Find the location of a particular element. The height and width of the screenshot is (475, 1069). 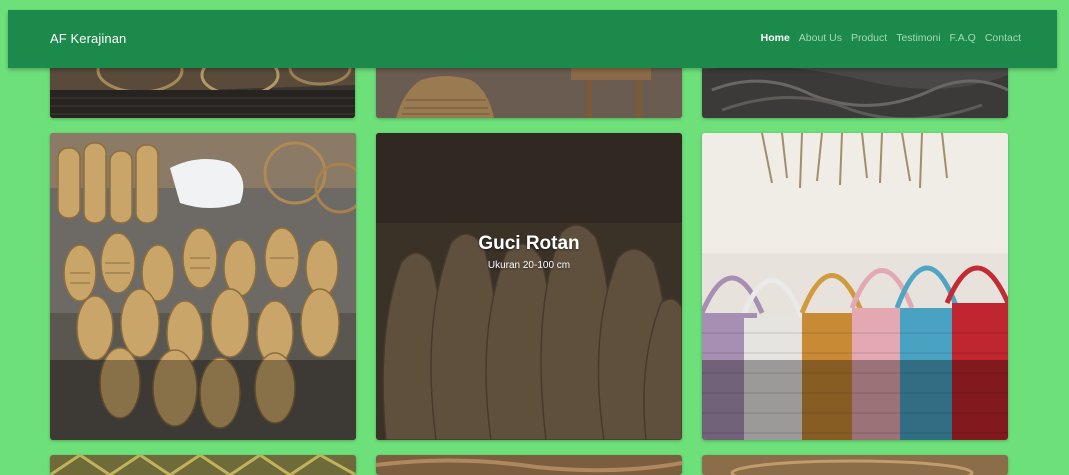

guci-rotan-caption: Guci Rotan Ukuran 20-100 cm is located at coordinates (529, 252).